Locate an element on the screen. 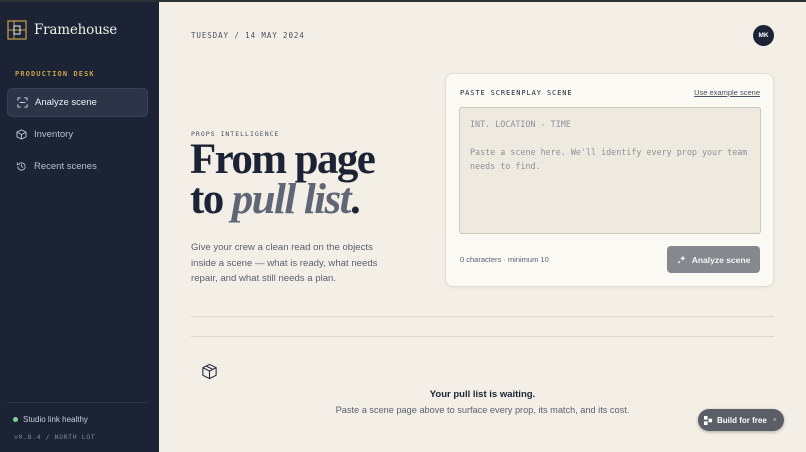 The image size is (806, 452). status-dot-icon is located at coordinates (15, 419).